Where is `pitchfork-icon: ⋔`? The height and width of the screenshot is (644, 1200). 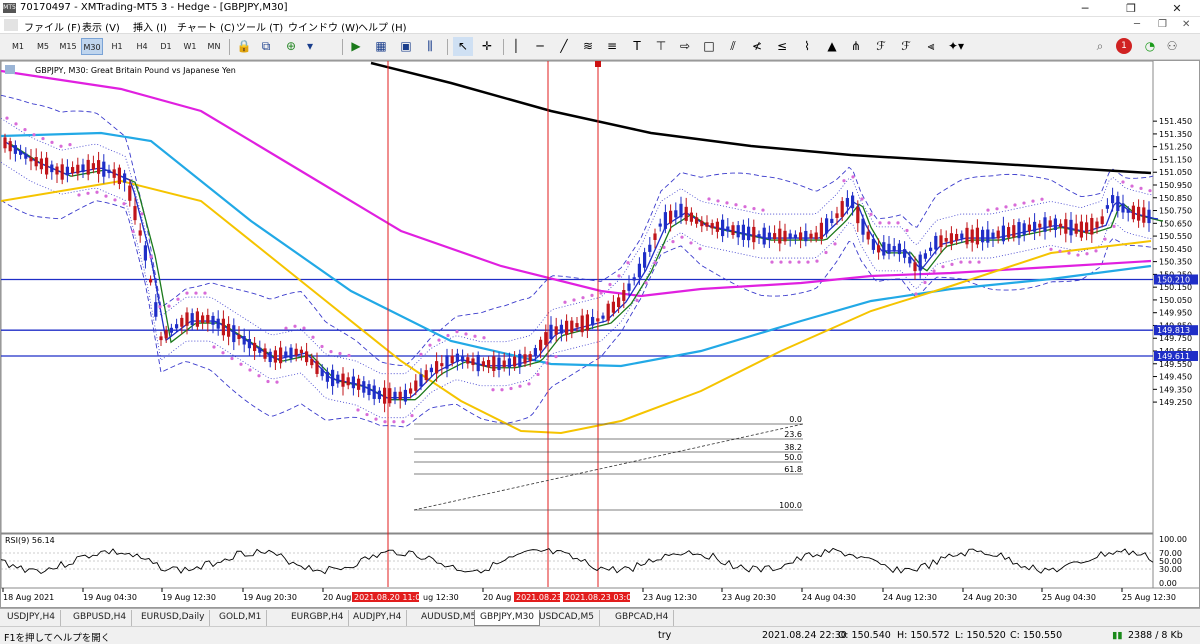 pitchfork-icon: ⋔ is located at coordinates (856, 46).